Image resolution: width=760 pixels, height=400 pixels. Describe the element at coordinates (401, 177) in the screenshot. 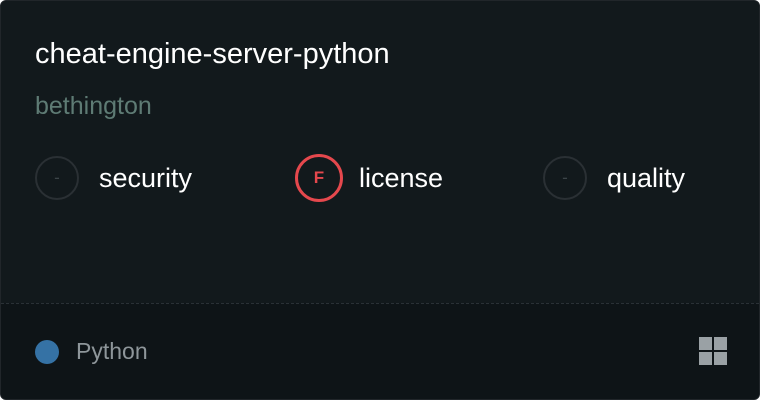

I see `license-label: license` at that location.